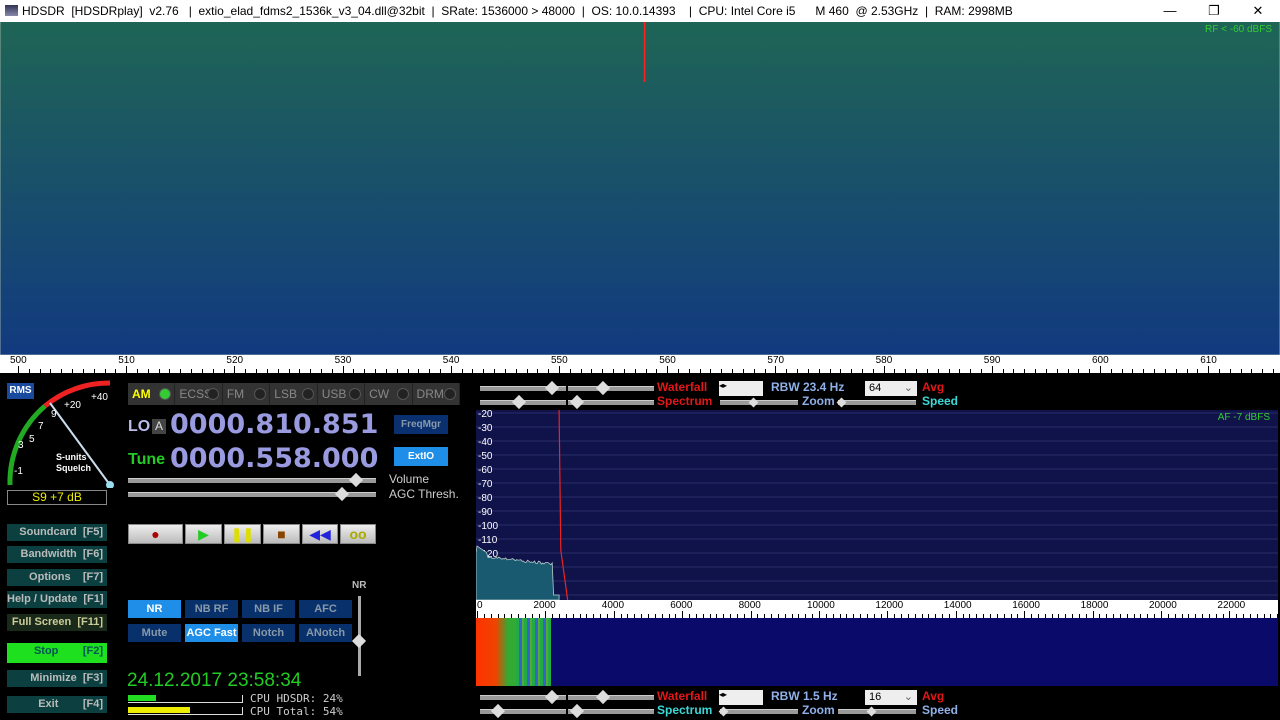 Image resolution: width=1280 pixels, height=720 pixels. Describe the element at coordinates (242, 534) in the screenshot. I see `pause-button: ❚❚` at that location.